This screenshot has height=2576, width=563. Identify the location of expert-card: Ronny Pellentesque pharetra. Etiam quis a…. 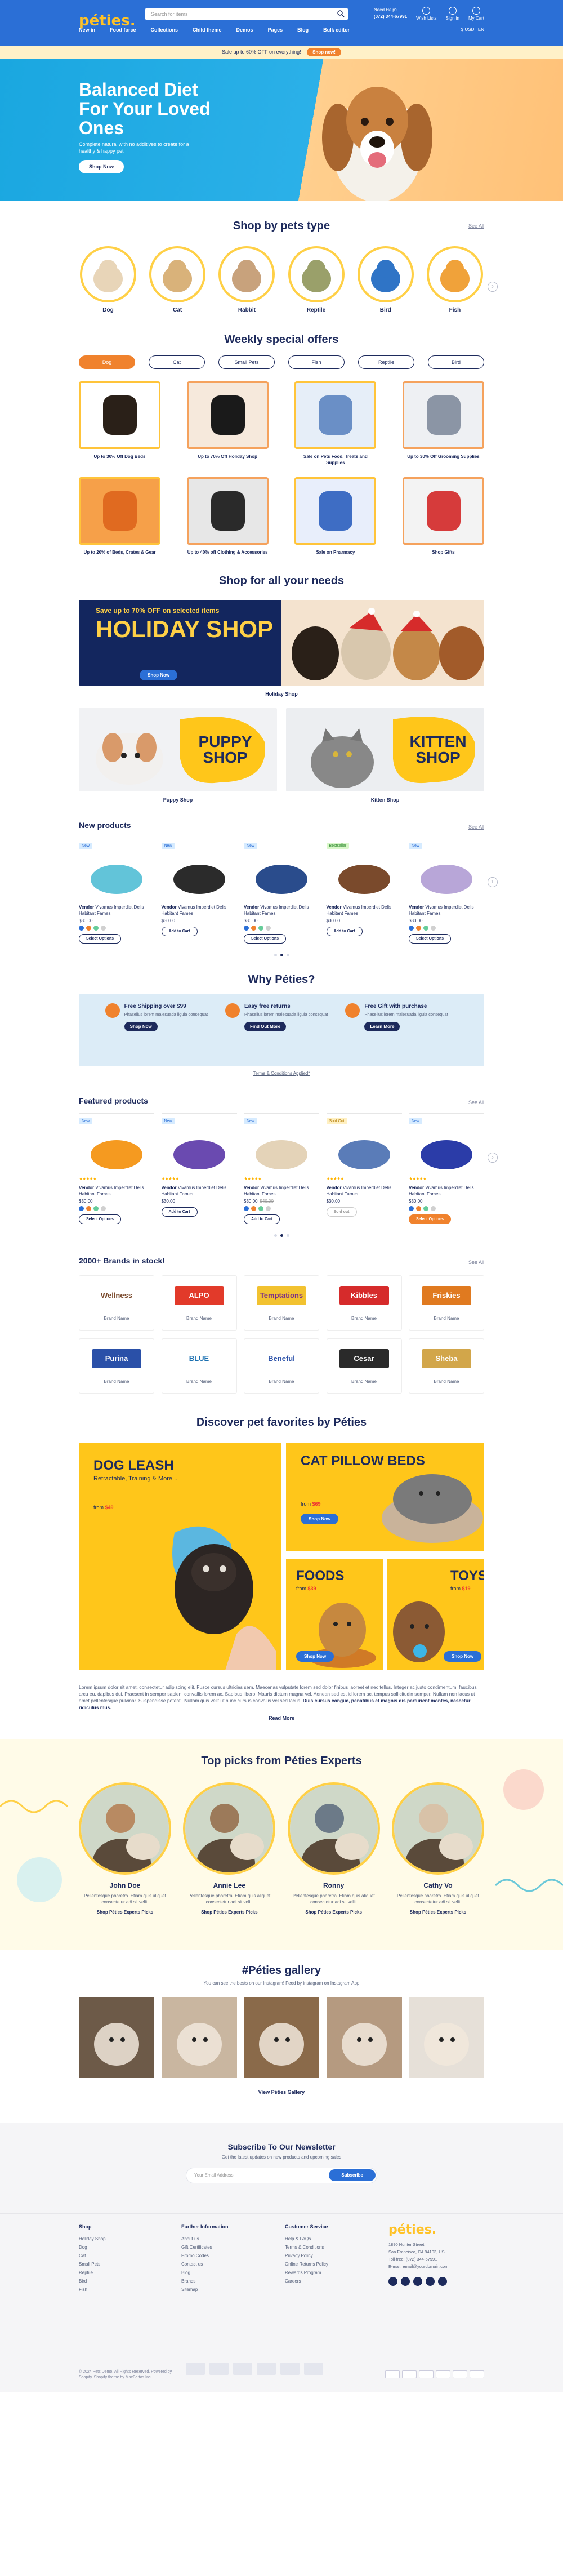
(333, 1848).